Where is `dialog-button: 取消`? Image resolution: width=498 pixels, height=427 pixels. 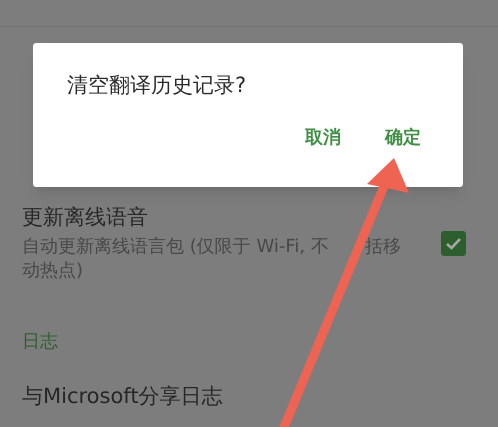 dialog-button: 取消 is located at coordinates (323, 138).